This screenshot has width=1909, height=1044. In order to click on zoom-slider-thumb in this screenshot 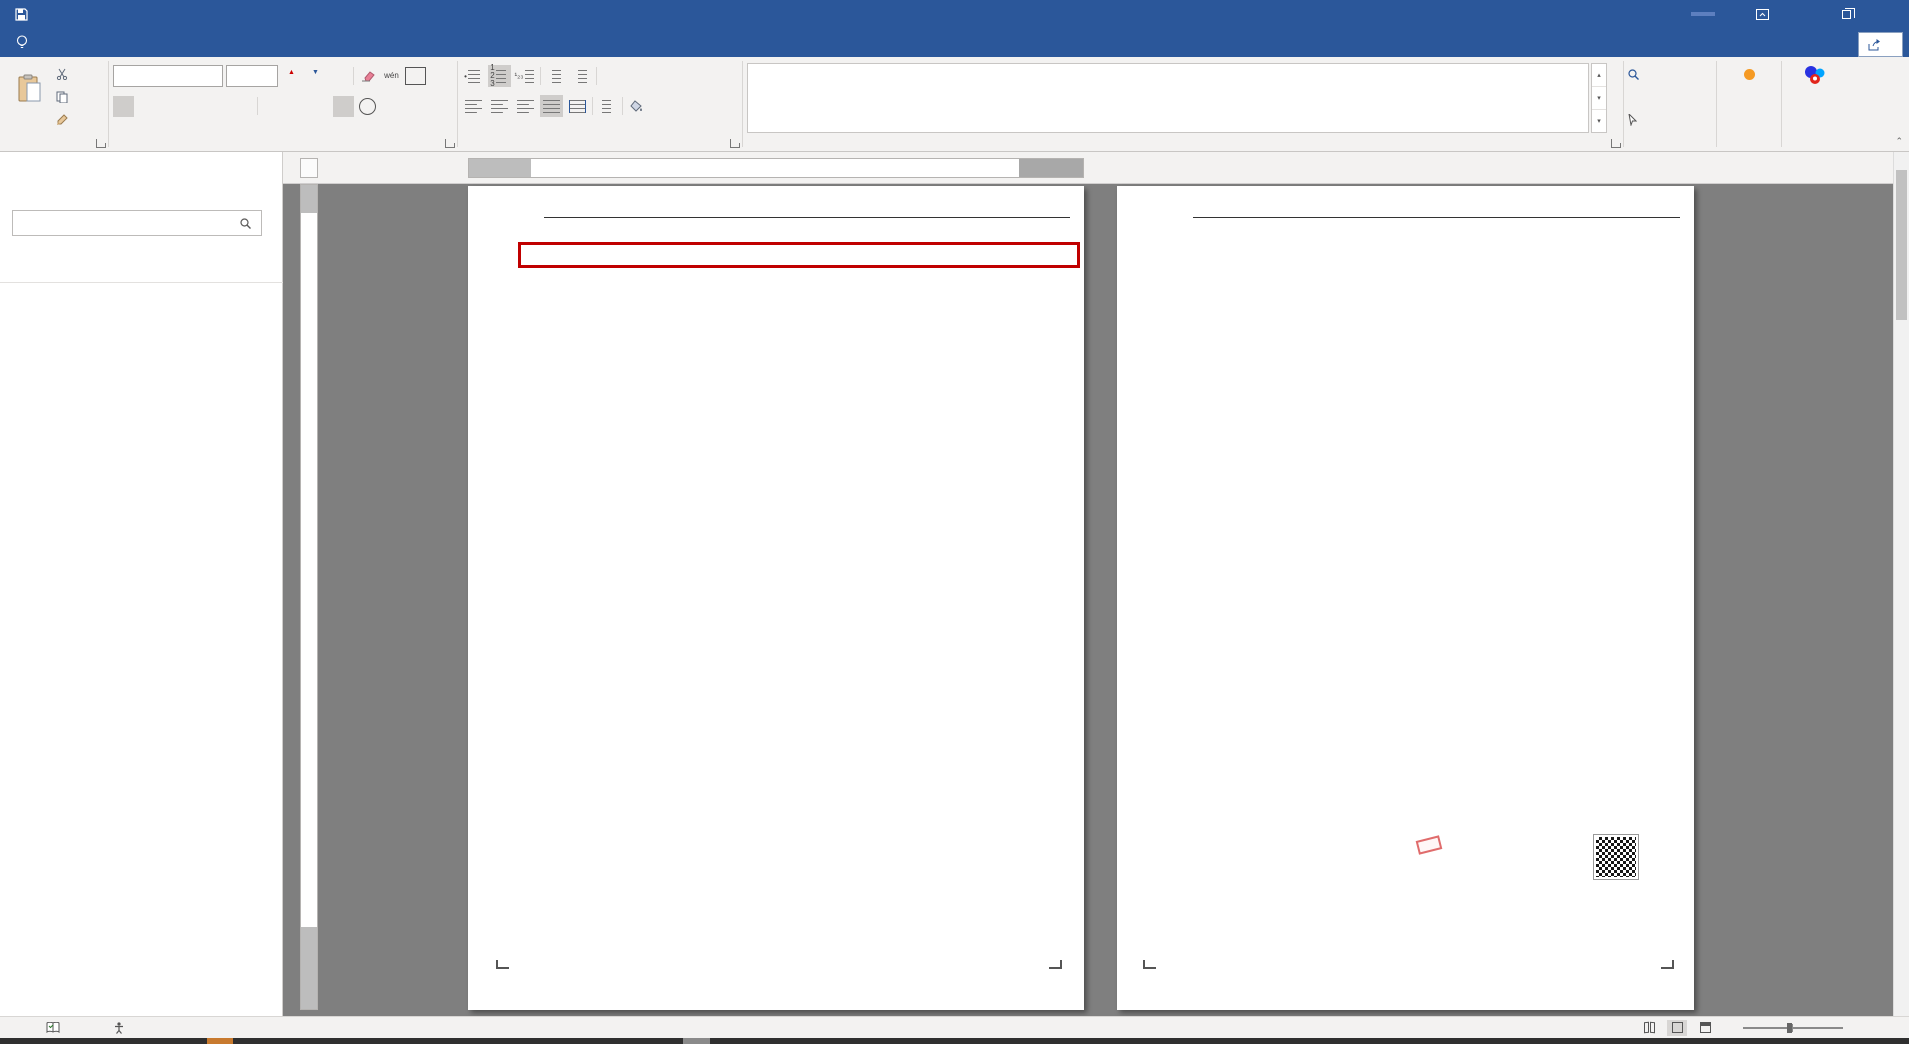, I will do `click(1789, 1027)`.